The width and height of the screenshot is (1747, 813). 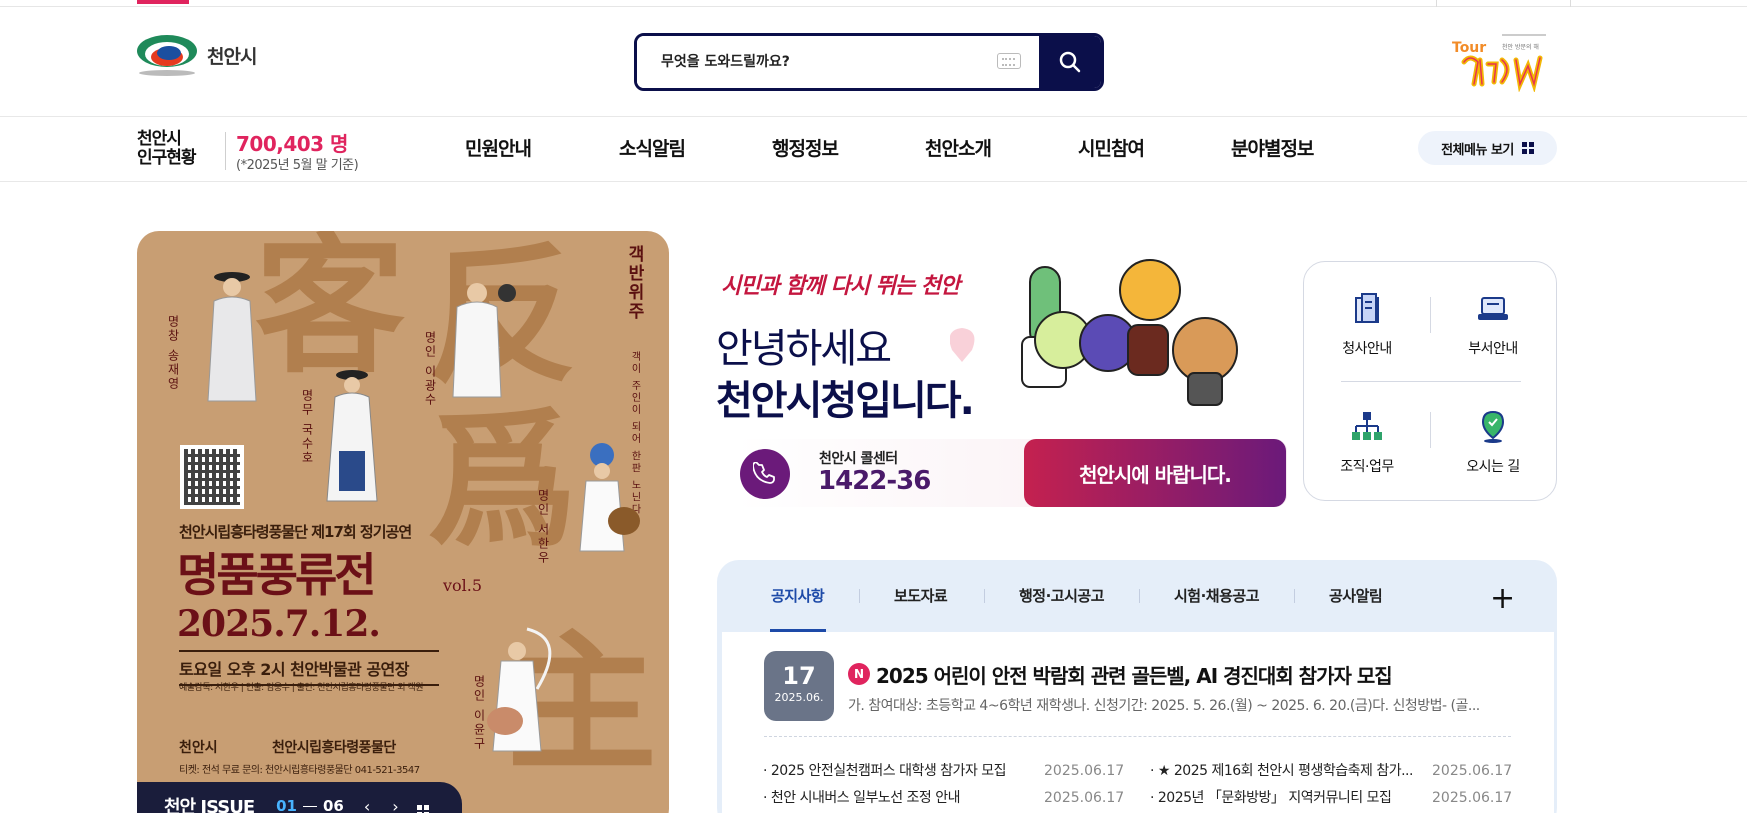 I want to click on poster-ticket-info: 티켓: 전석 무료 문의: 천안시립흥타령풍물단 041-521-3547, so click(x=299, y=770).